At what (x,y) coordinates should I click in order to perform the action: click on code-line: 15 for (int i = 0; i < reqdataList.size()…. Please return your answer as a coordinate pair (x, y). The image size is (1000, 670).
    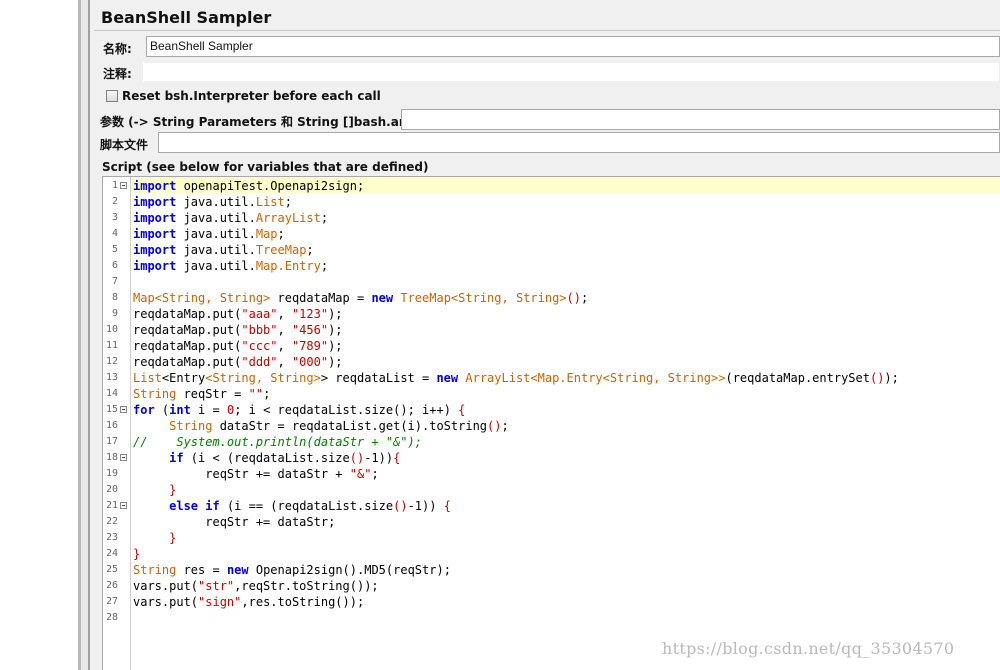
    Looking at the image, I should click on (551, 410).